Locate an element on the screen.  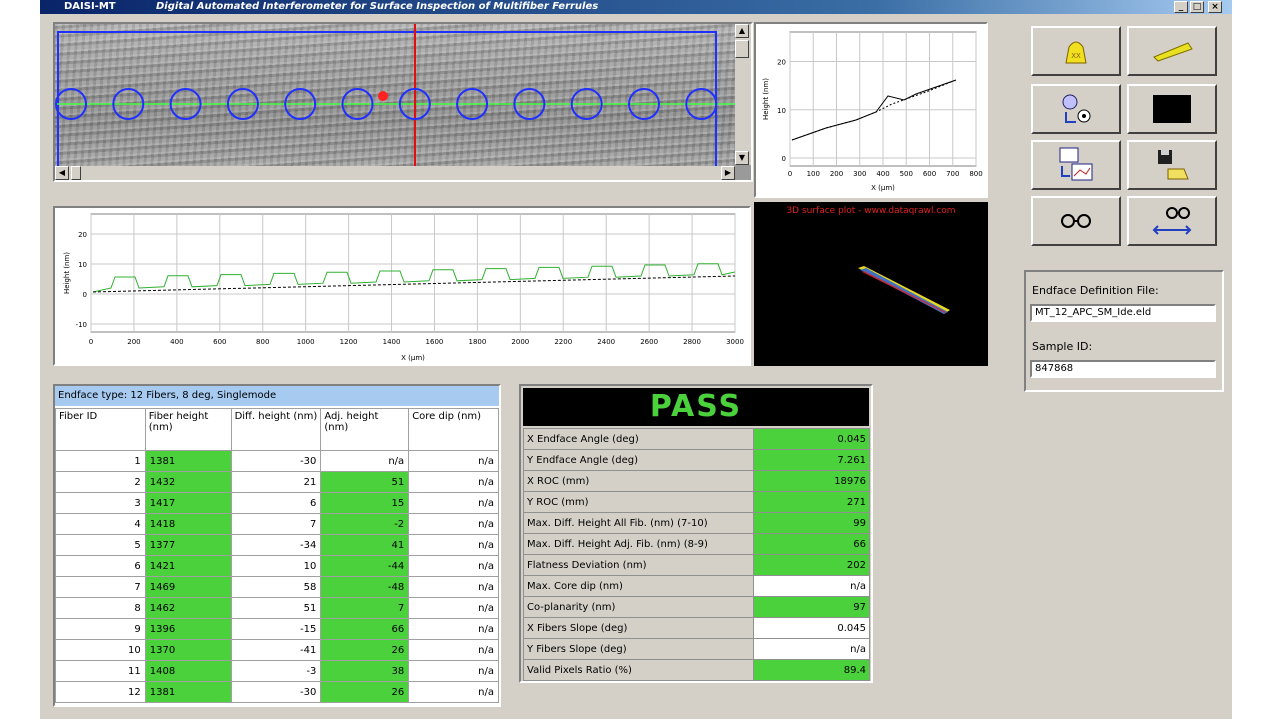
adj-height-cell: -48 is located at coordinates (365, 587).